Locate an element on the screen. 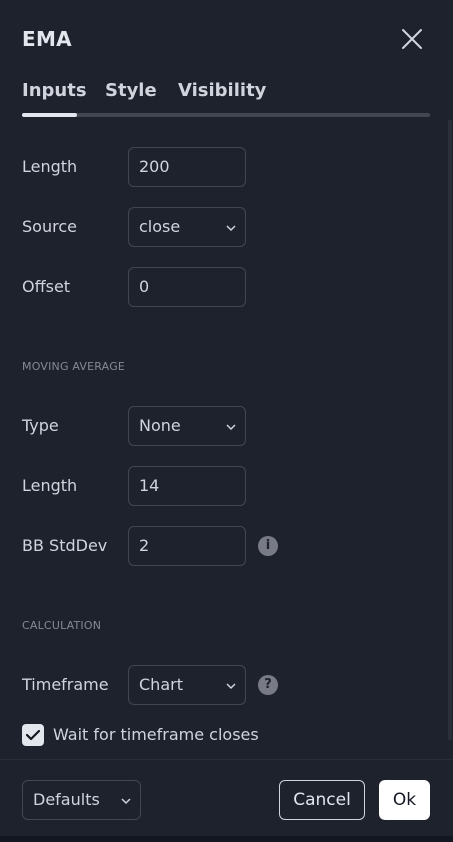 The width and height of the screenshot is (453, 842). check-icon is located at coordinates (33, 735).